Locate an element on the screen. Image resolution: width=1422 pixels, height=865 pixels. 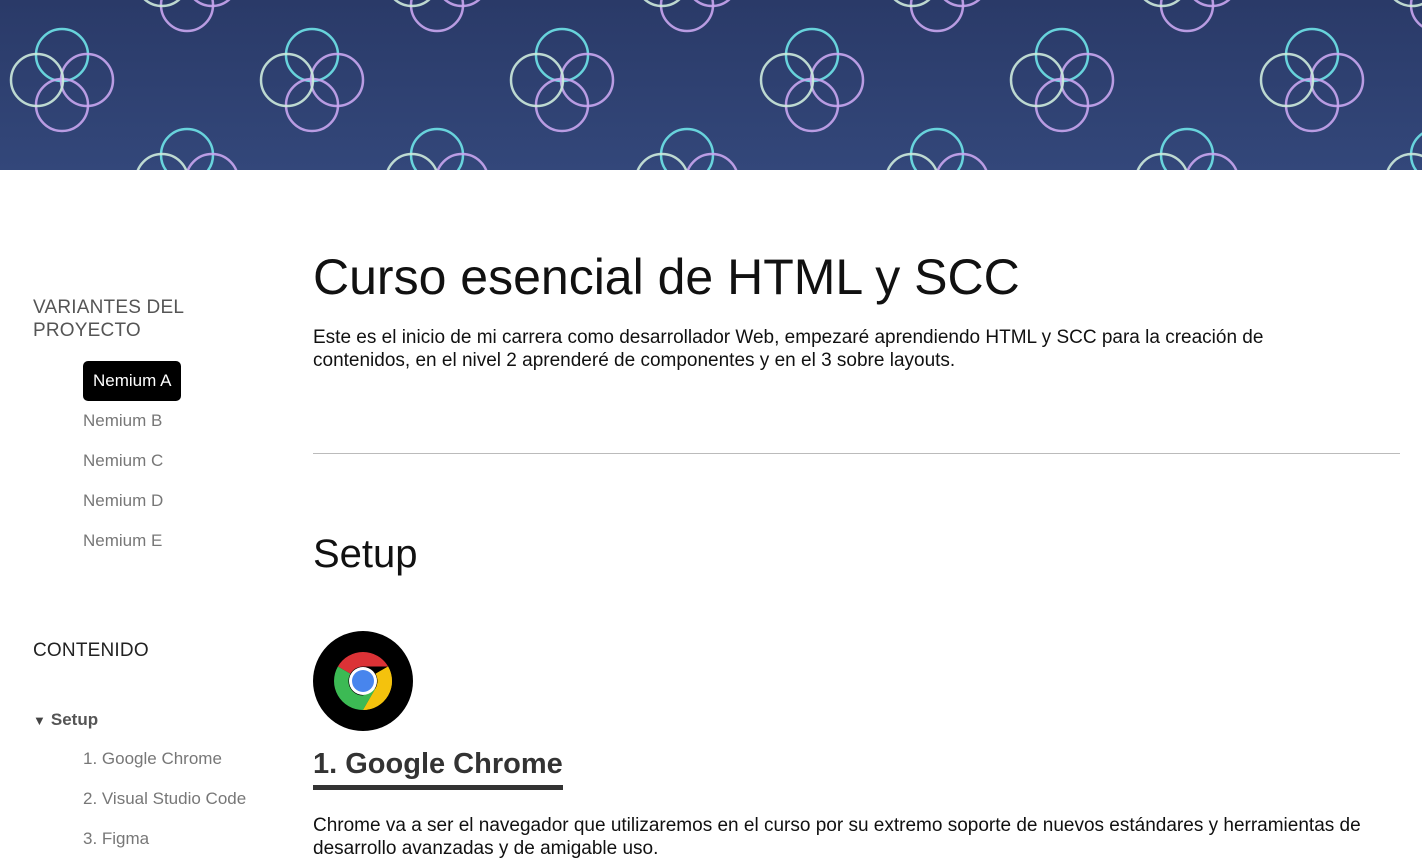
chrome-logo-icon is located at coordinates (363, 681).